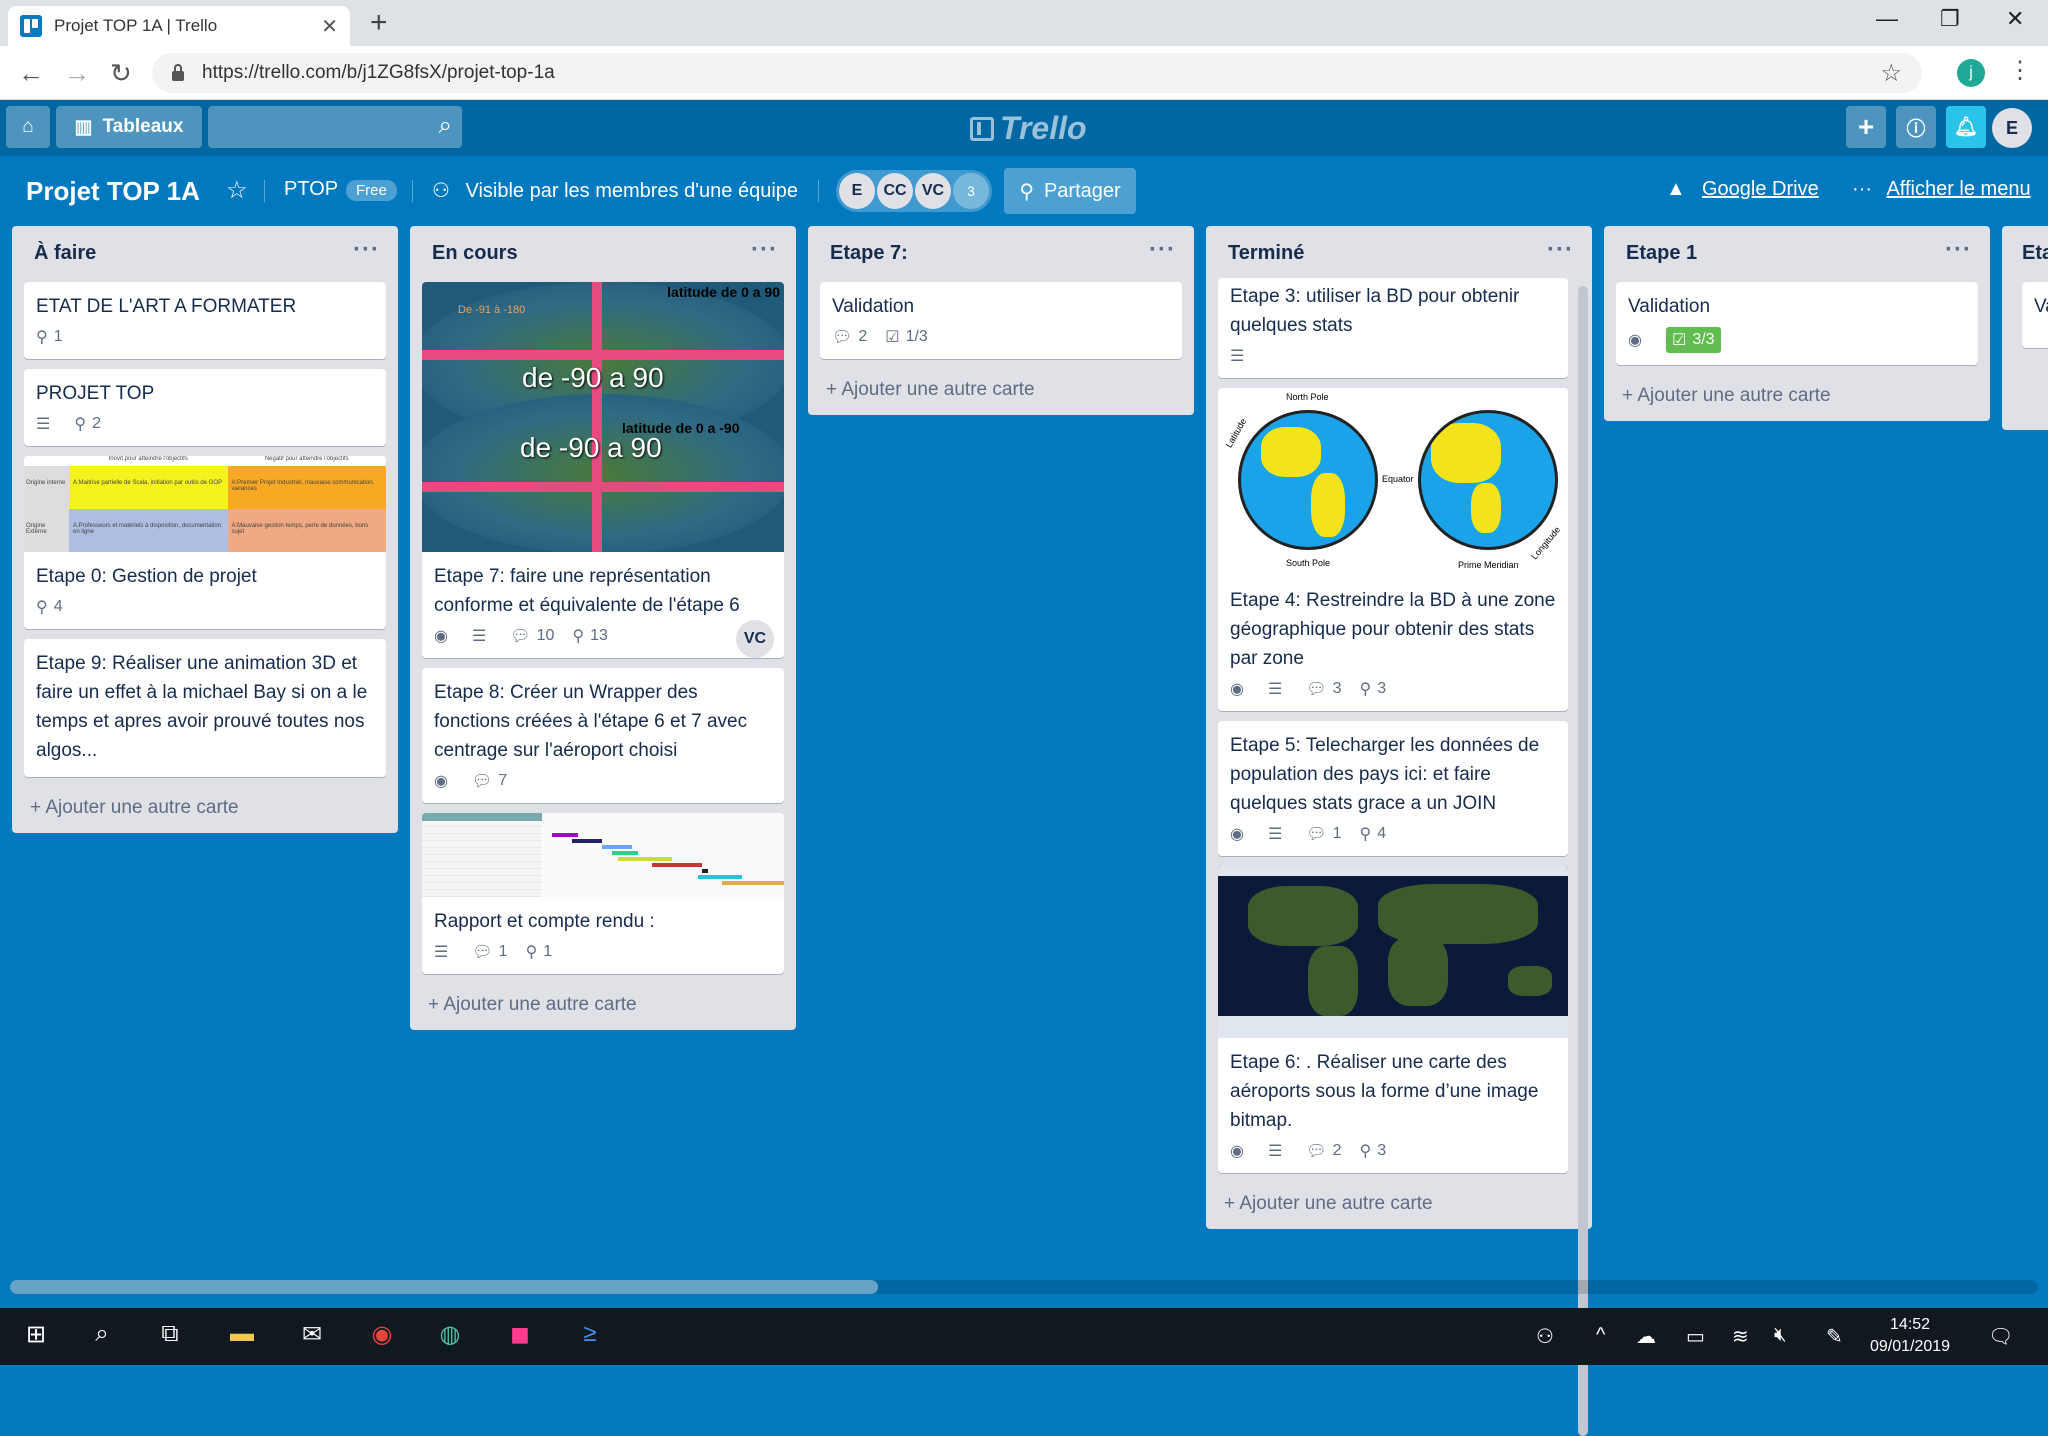  I want to click on browser-profile-avatar: j, so click(1971, 73).